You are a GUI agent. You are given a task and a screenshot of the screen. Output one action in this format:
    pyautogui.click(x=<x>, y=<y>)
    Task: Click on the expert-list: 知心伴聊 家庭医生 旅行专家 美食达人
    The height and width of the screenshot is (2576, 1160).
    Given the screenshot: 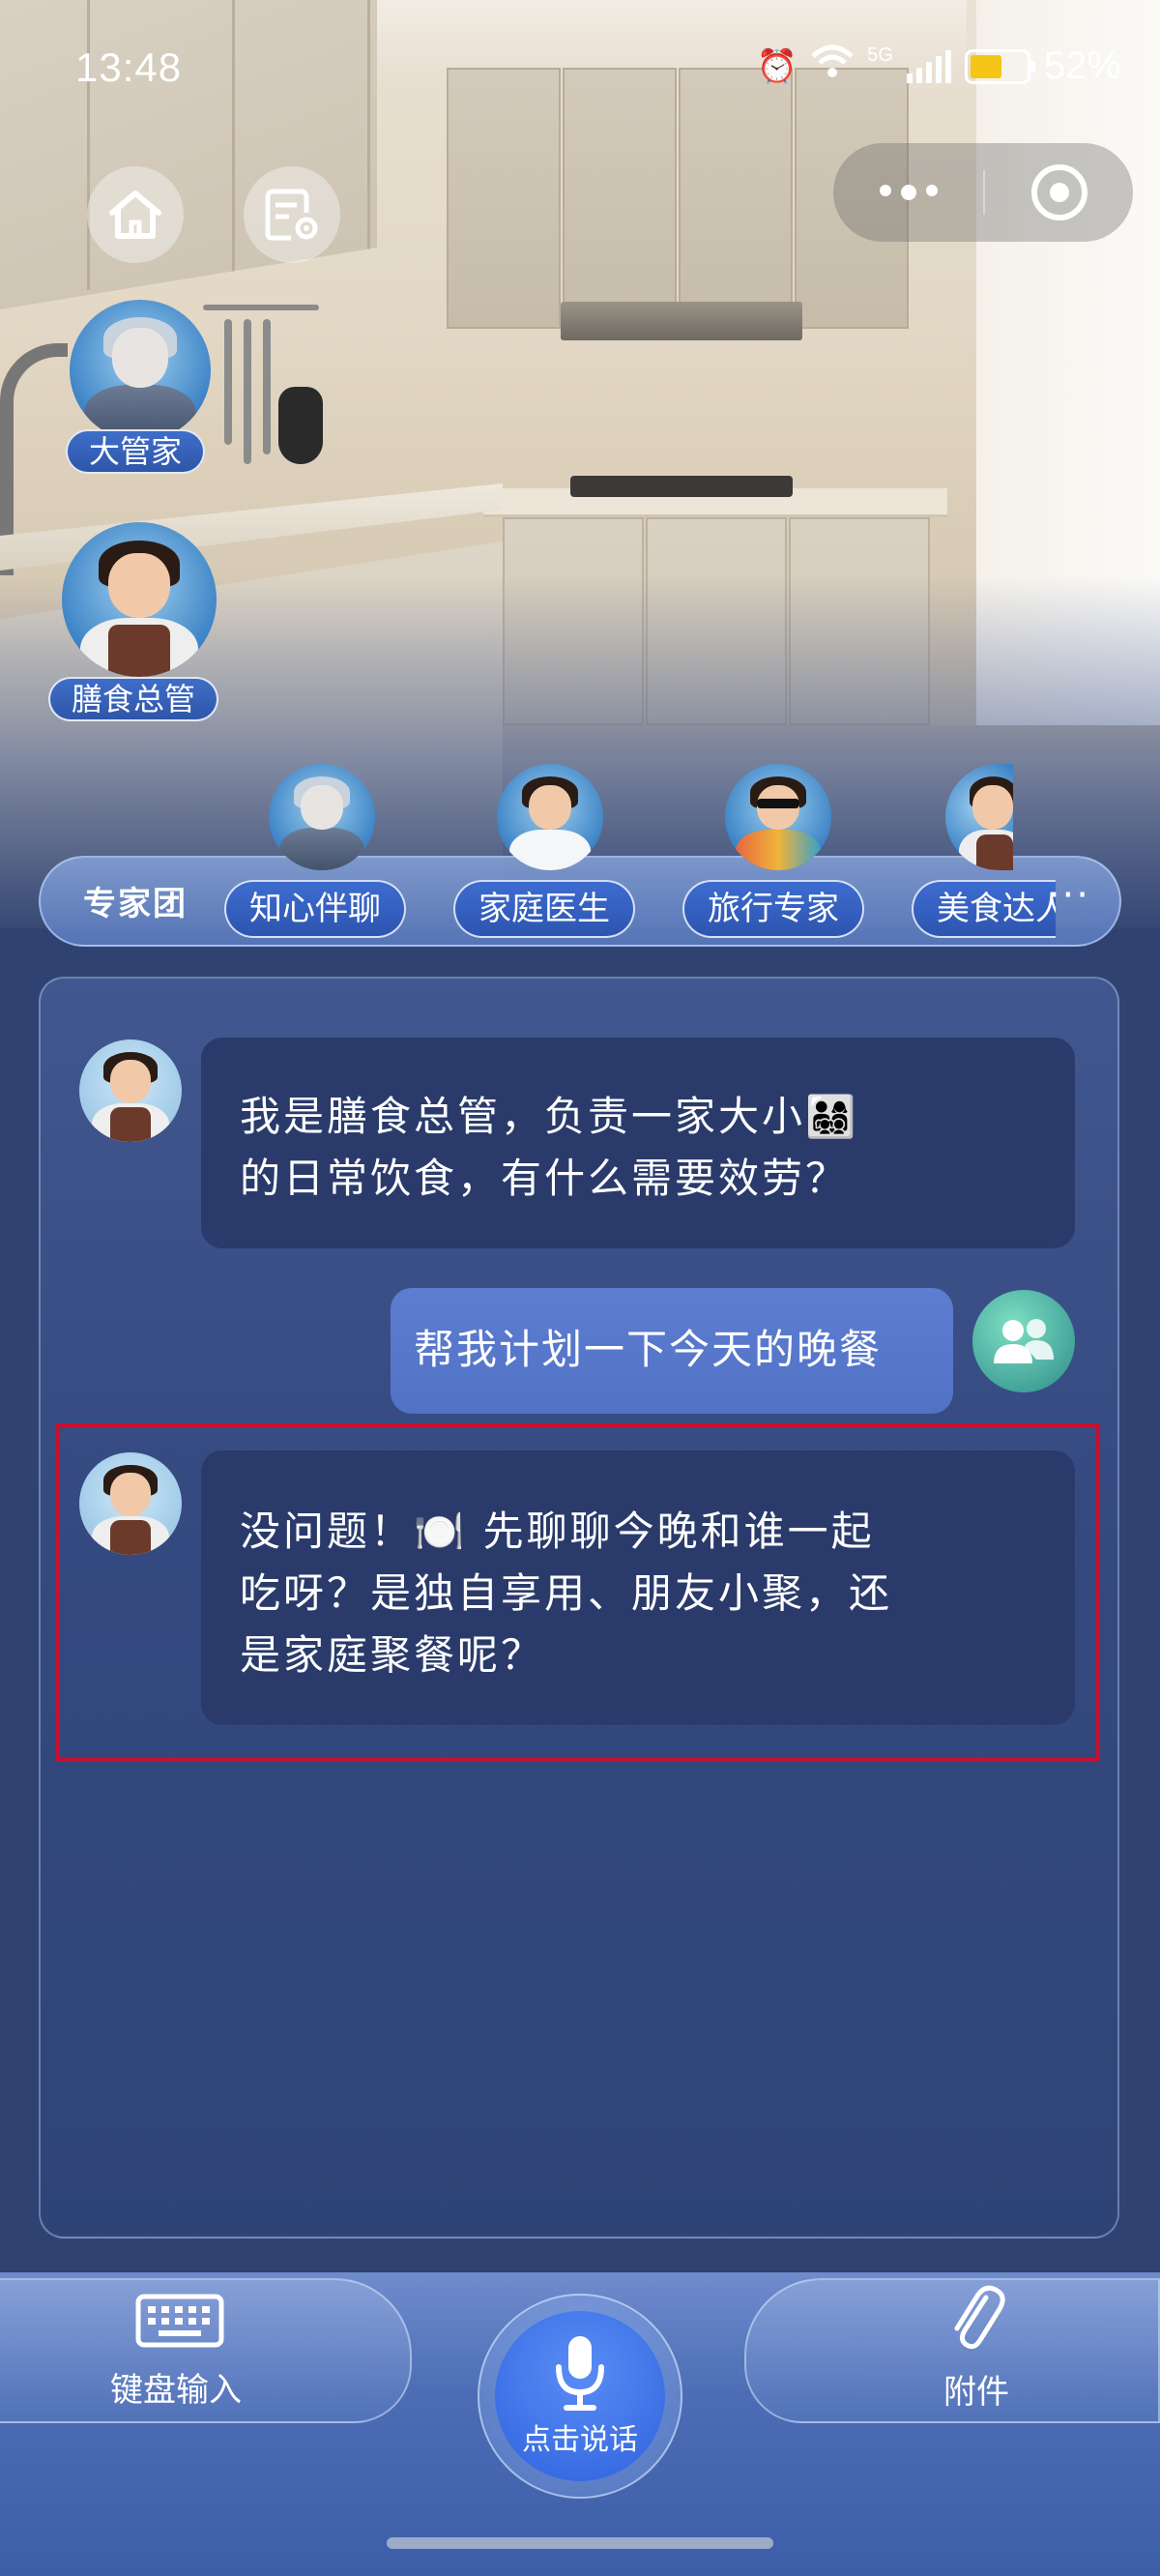 What is the action you would take?
    pyautogui.click(x=640, y=903)
    